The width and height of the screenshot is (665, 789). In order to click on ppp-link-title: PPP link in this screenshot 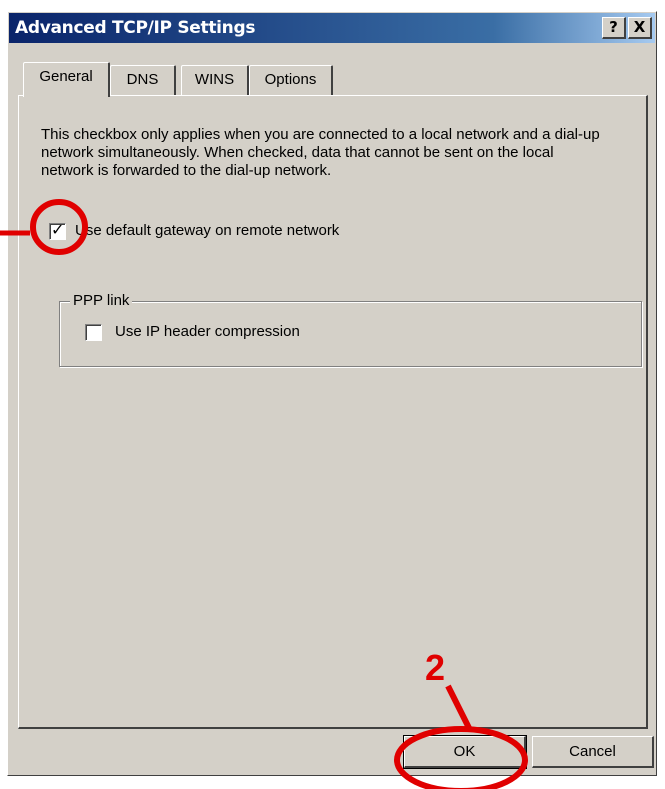, I will do `click(101, 300)`.